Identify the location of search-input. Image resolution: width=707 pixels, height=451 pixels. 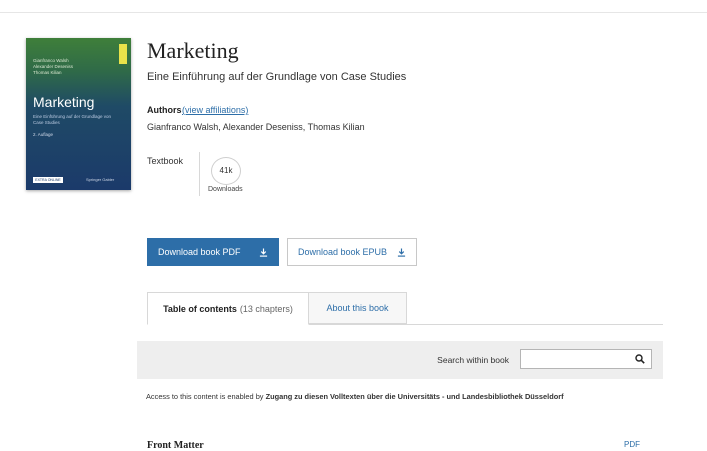
(586, 359).